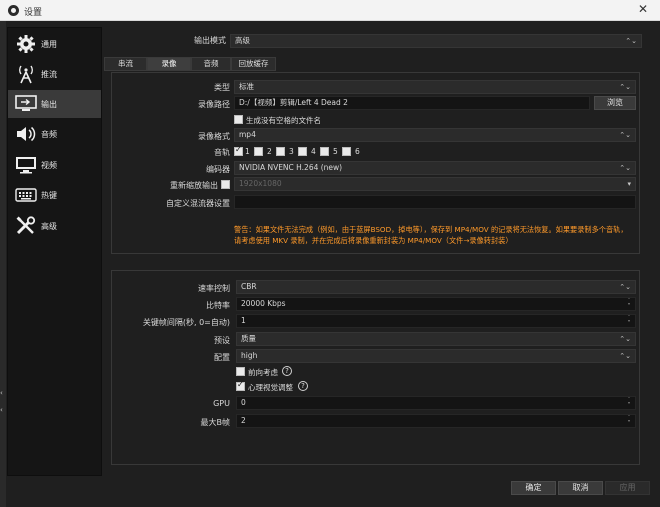  I want to click on sidebar-item-label: 高级, so click(49, 226).